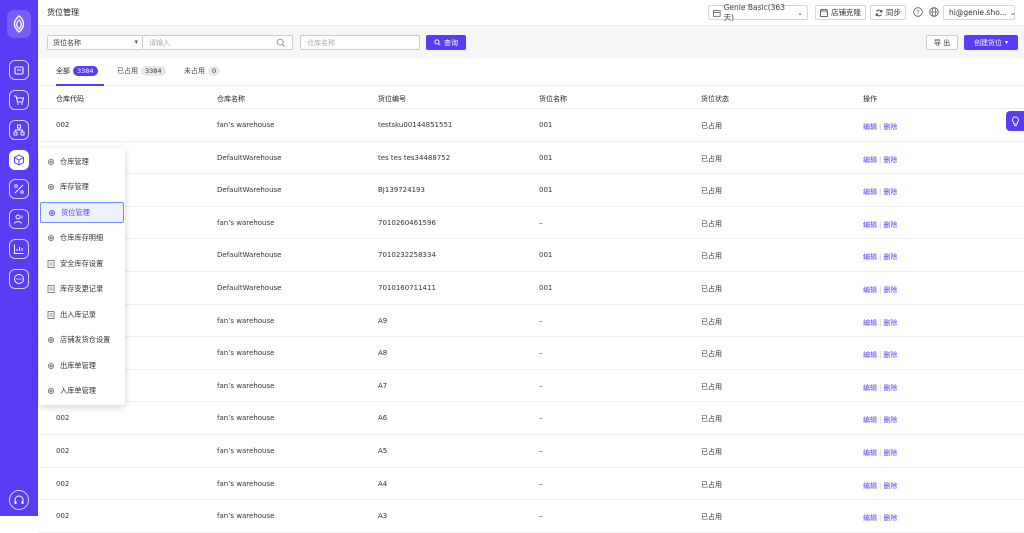  Describe the element at coordinates (1012, 13) in the screenshot. I see `chevron-down-icon: ⌄` at that location.